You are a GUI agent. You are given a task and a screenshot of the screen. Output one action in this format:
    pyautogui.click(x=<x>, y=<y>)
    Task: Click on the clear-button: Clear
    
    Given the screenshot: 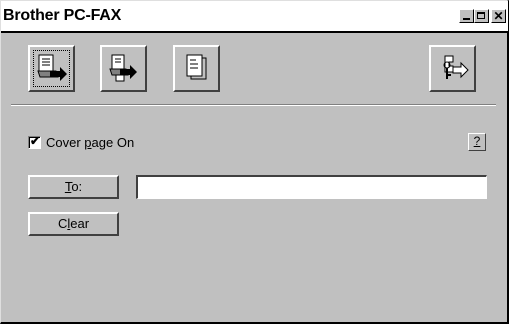 What is the action you would take?
    pyautogui.click(x=73, y=224)
    